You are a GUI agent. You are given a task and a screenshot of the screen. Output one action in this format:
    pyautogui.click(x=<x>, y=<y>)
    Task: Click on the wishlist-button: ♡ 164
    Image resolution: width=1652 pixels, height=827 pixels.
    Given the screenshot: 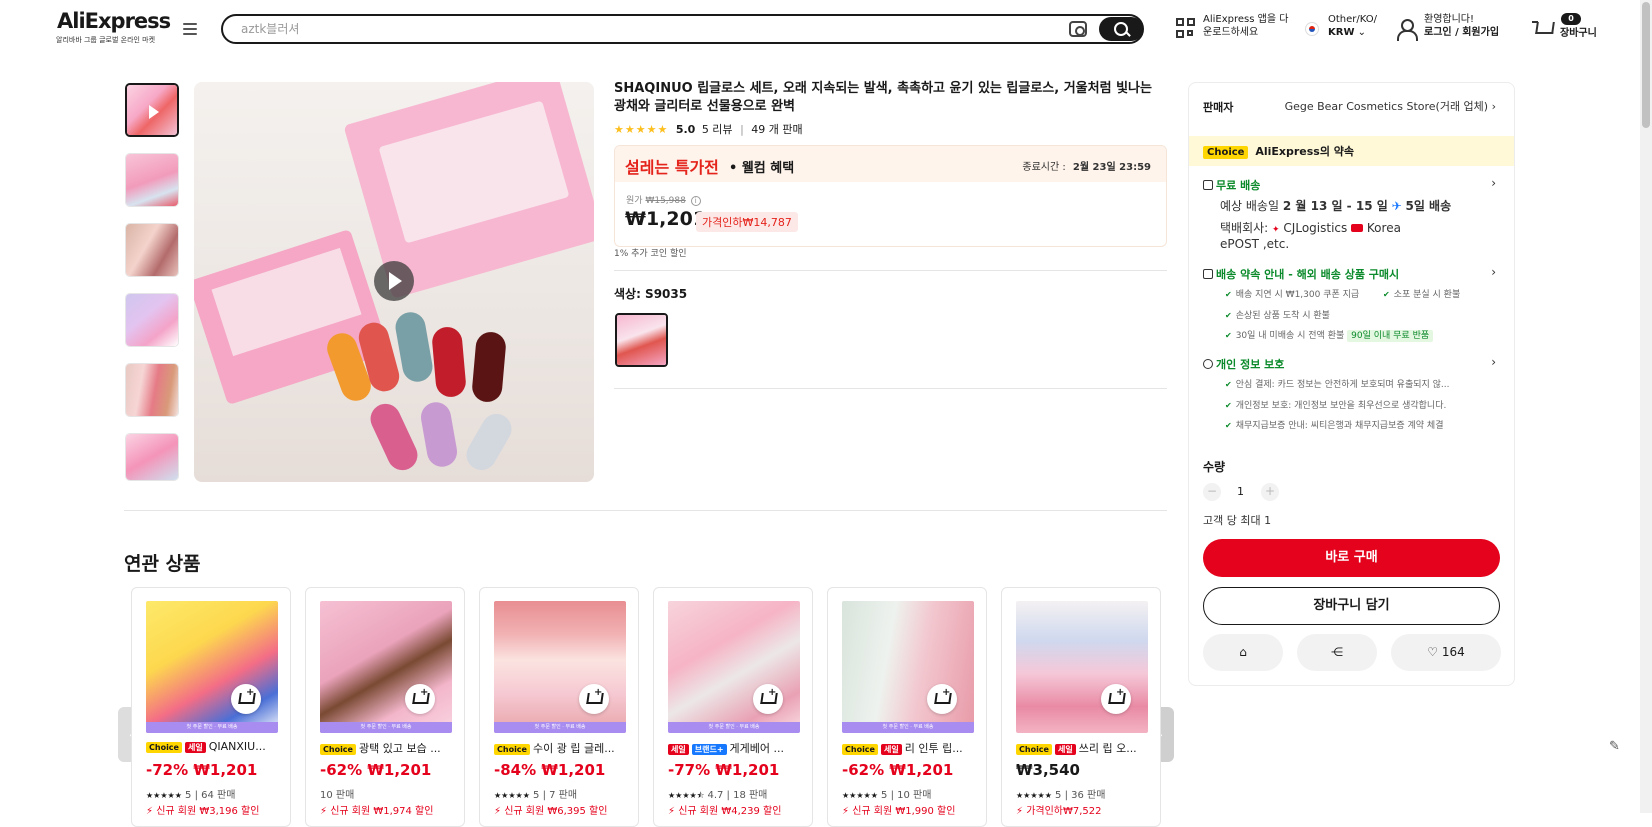 What is the action you would take?
    pyautogui.click(x=1446, y=652)
    